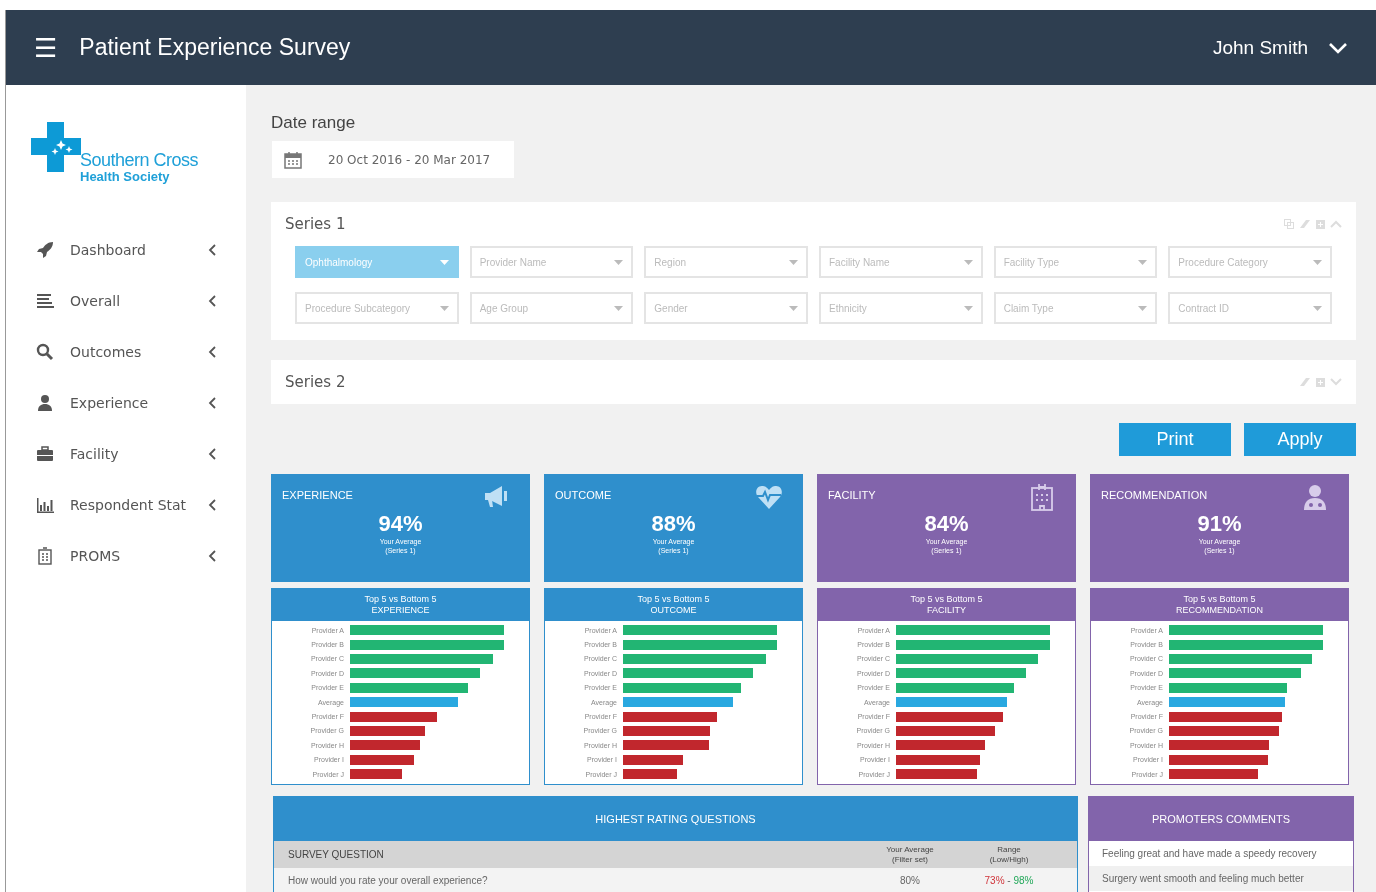 The height and width of the screenshot is (892, 1376). What do you see at coordinates (377, 308) in the screenshot?
I see `filter-dropdown: Procedure Subcategory` at bounding box center [377, 308].